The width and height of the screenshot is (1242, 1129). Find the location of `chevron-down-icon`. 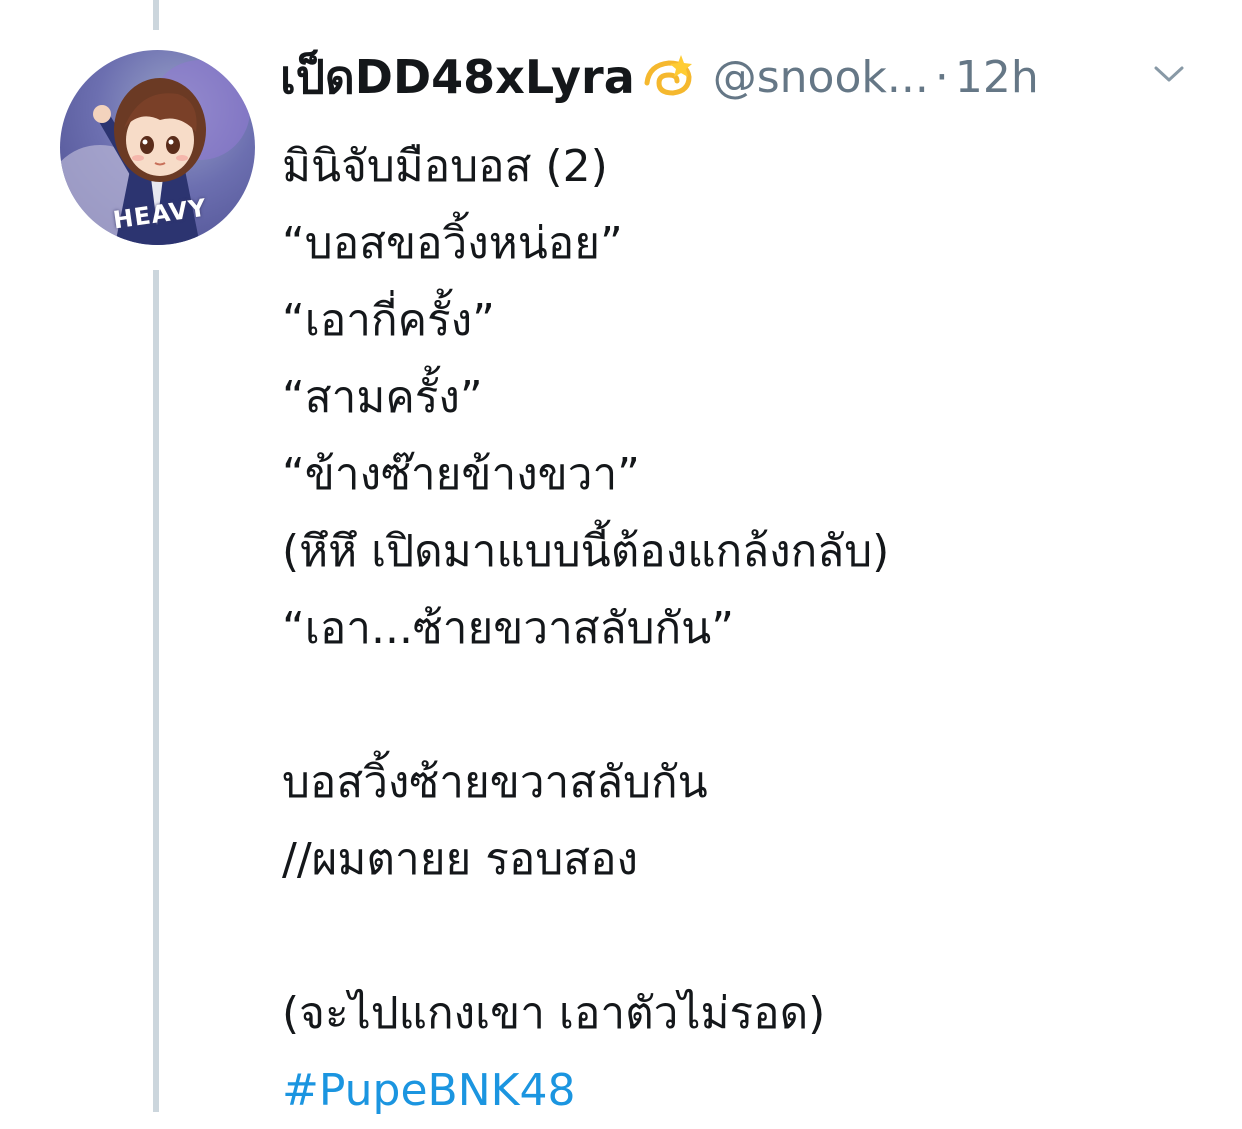

chevron-down-icon is located at coordinates (1169, 74).